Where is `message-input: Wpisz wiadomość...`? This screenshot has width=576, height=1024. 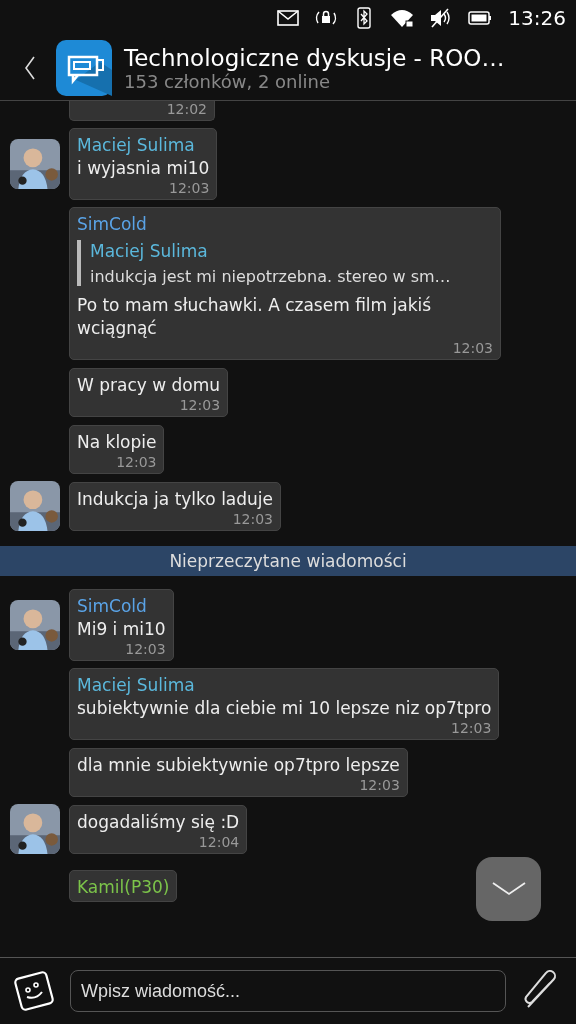
message-input: Wpisz wiadomość... is located at coordinates (288, 991).